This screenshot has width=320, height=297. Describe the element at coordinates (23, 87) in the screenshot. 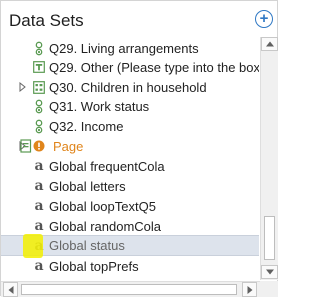

I see `expand-arrow-icon` at that location.